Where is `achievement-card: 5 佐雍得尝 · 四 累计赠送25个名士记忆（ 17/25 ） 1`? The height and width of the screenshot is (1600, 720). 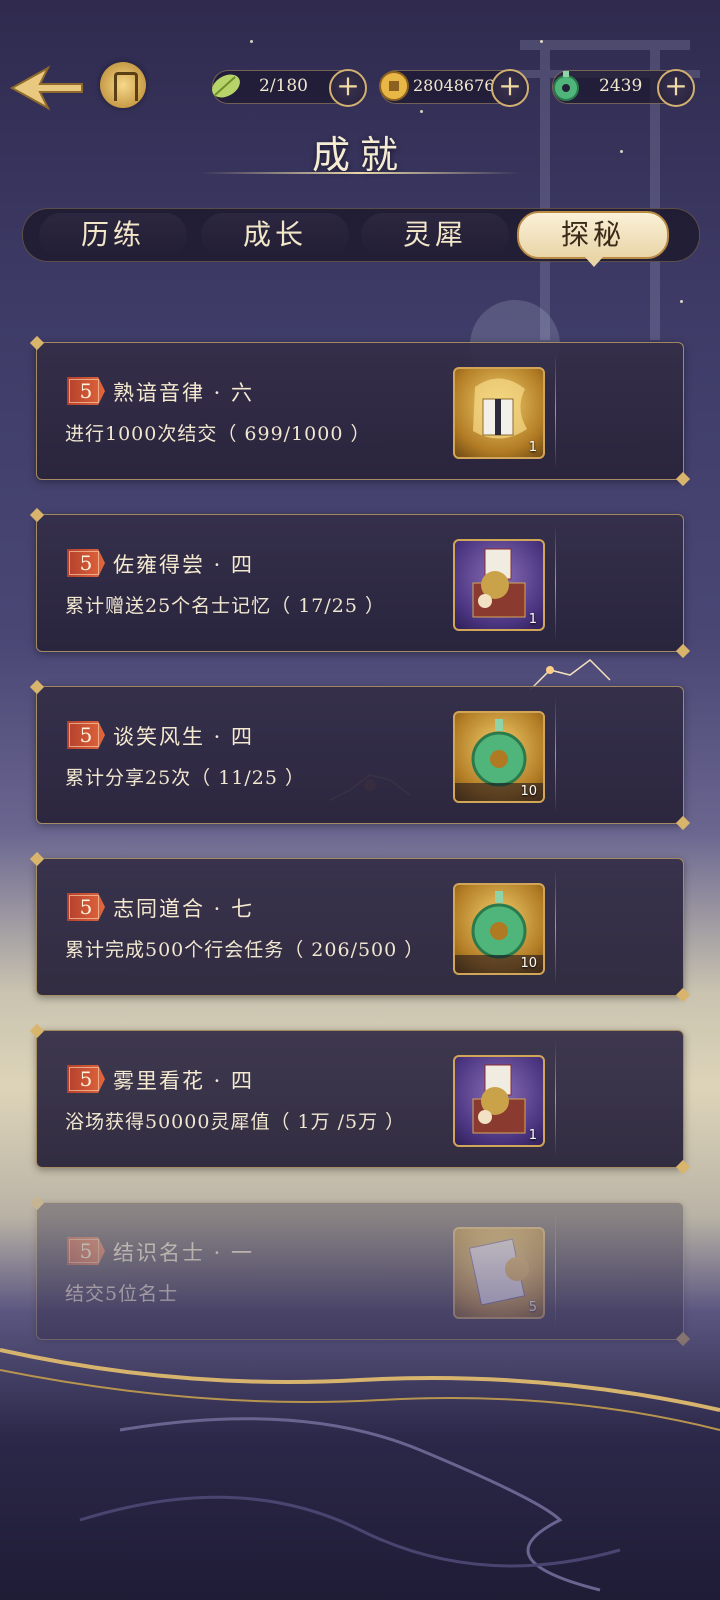 achievement-card: 5 佐雍得尝 · 四 累计赠送25个名士记忆（ 17/25 ） 1 is located at coordinates (360, 583).